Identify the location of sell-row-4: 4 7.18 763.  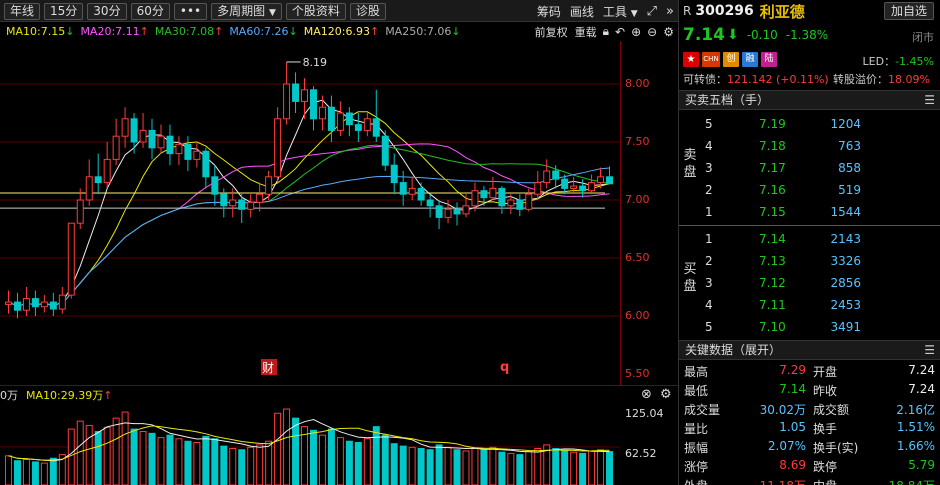
(809, 146).